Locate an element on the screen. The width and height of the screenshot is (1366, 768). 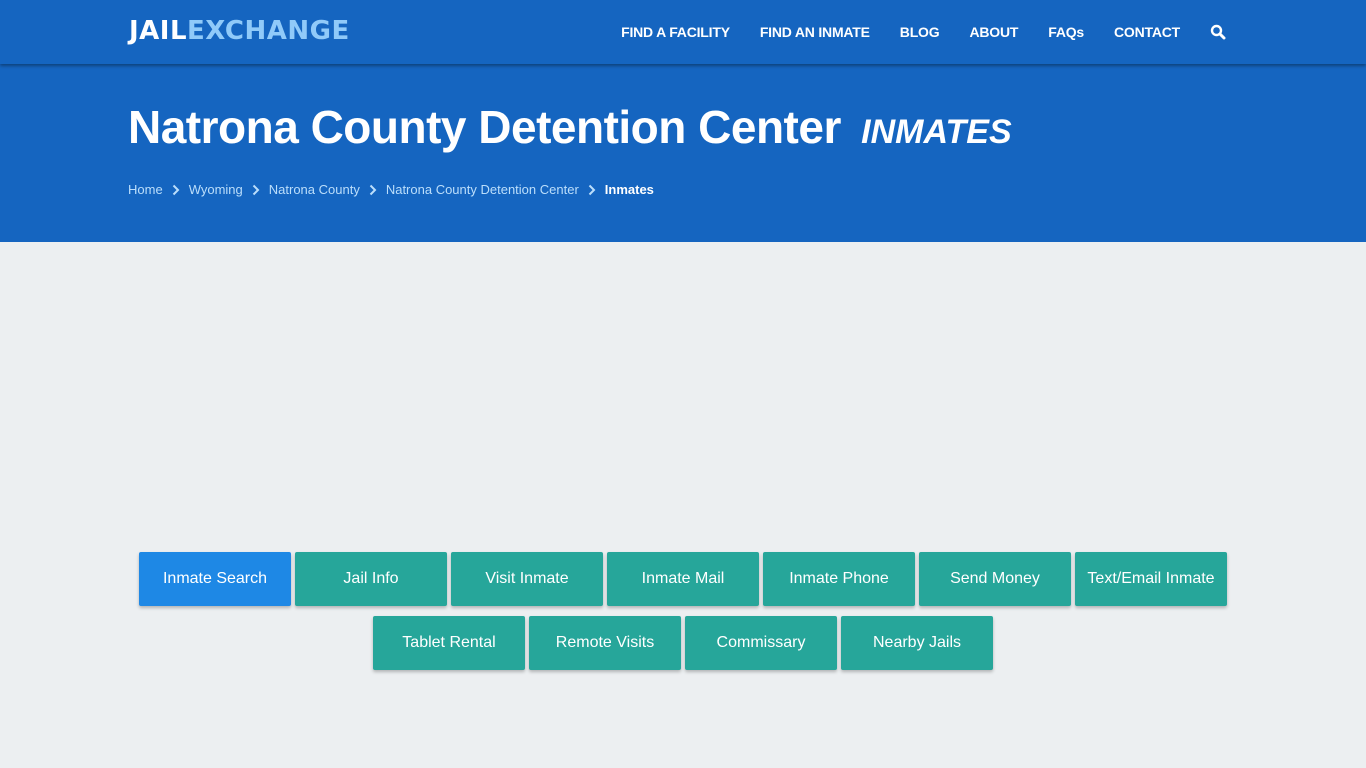
tablet-rental-button: Tablet Rental is located at coordinates (449, 643).